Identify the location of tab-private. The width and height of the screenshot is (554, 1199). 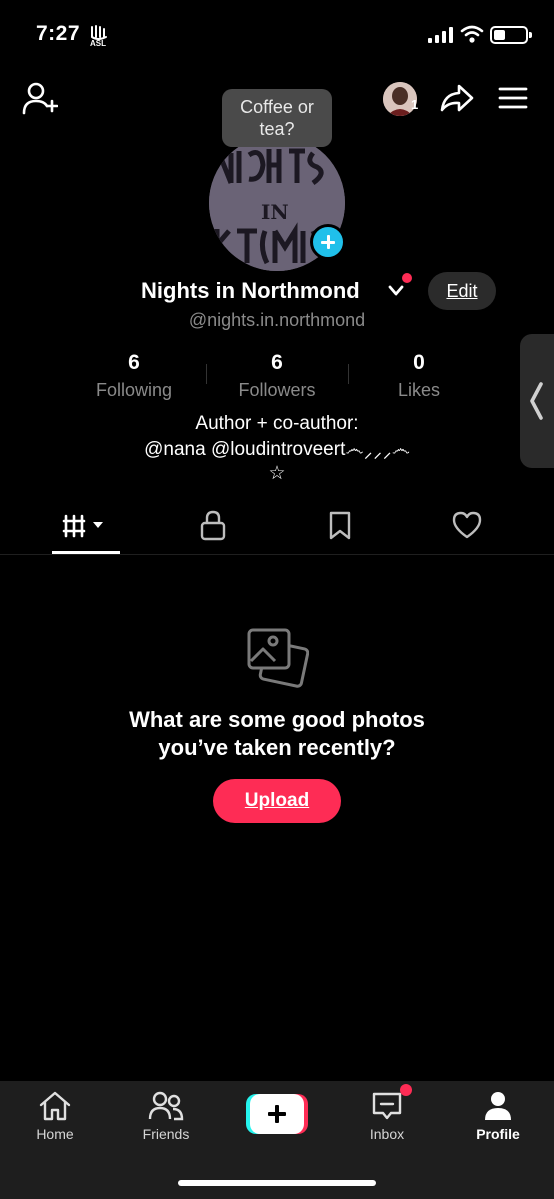
(213, 528).